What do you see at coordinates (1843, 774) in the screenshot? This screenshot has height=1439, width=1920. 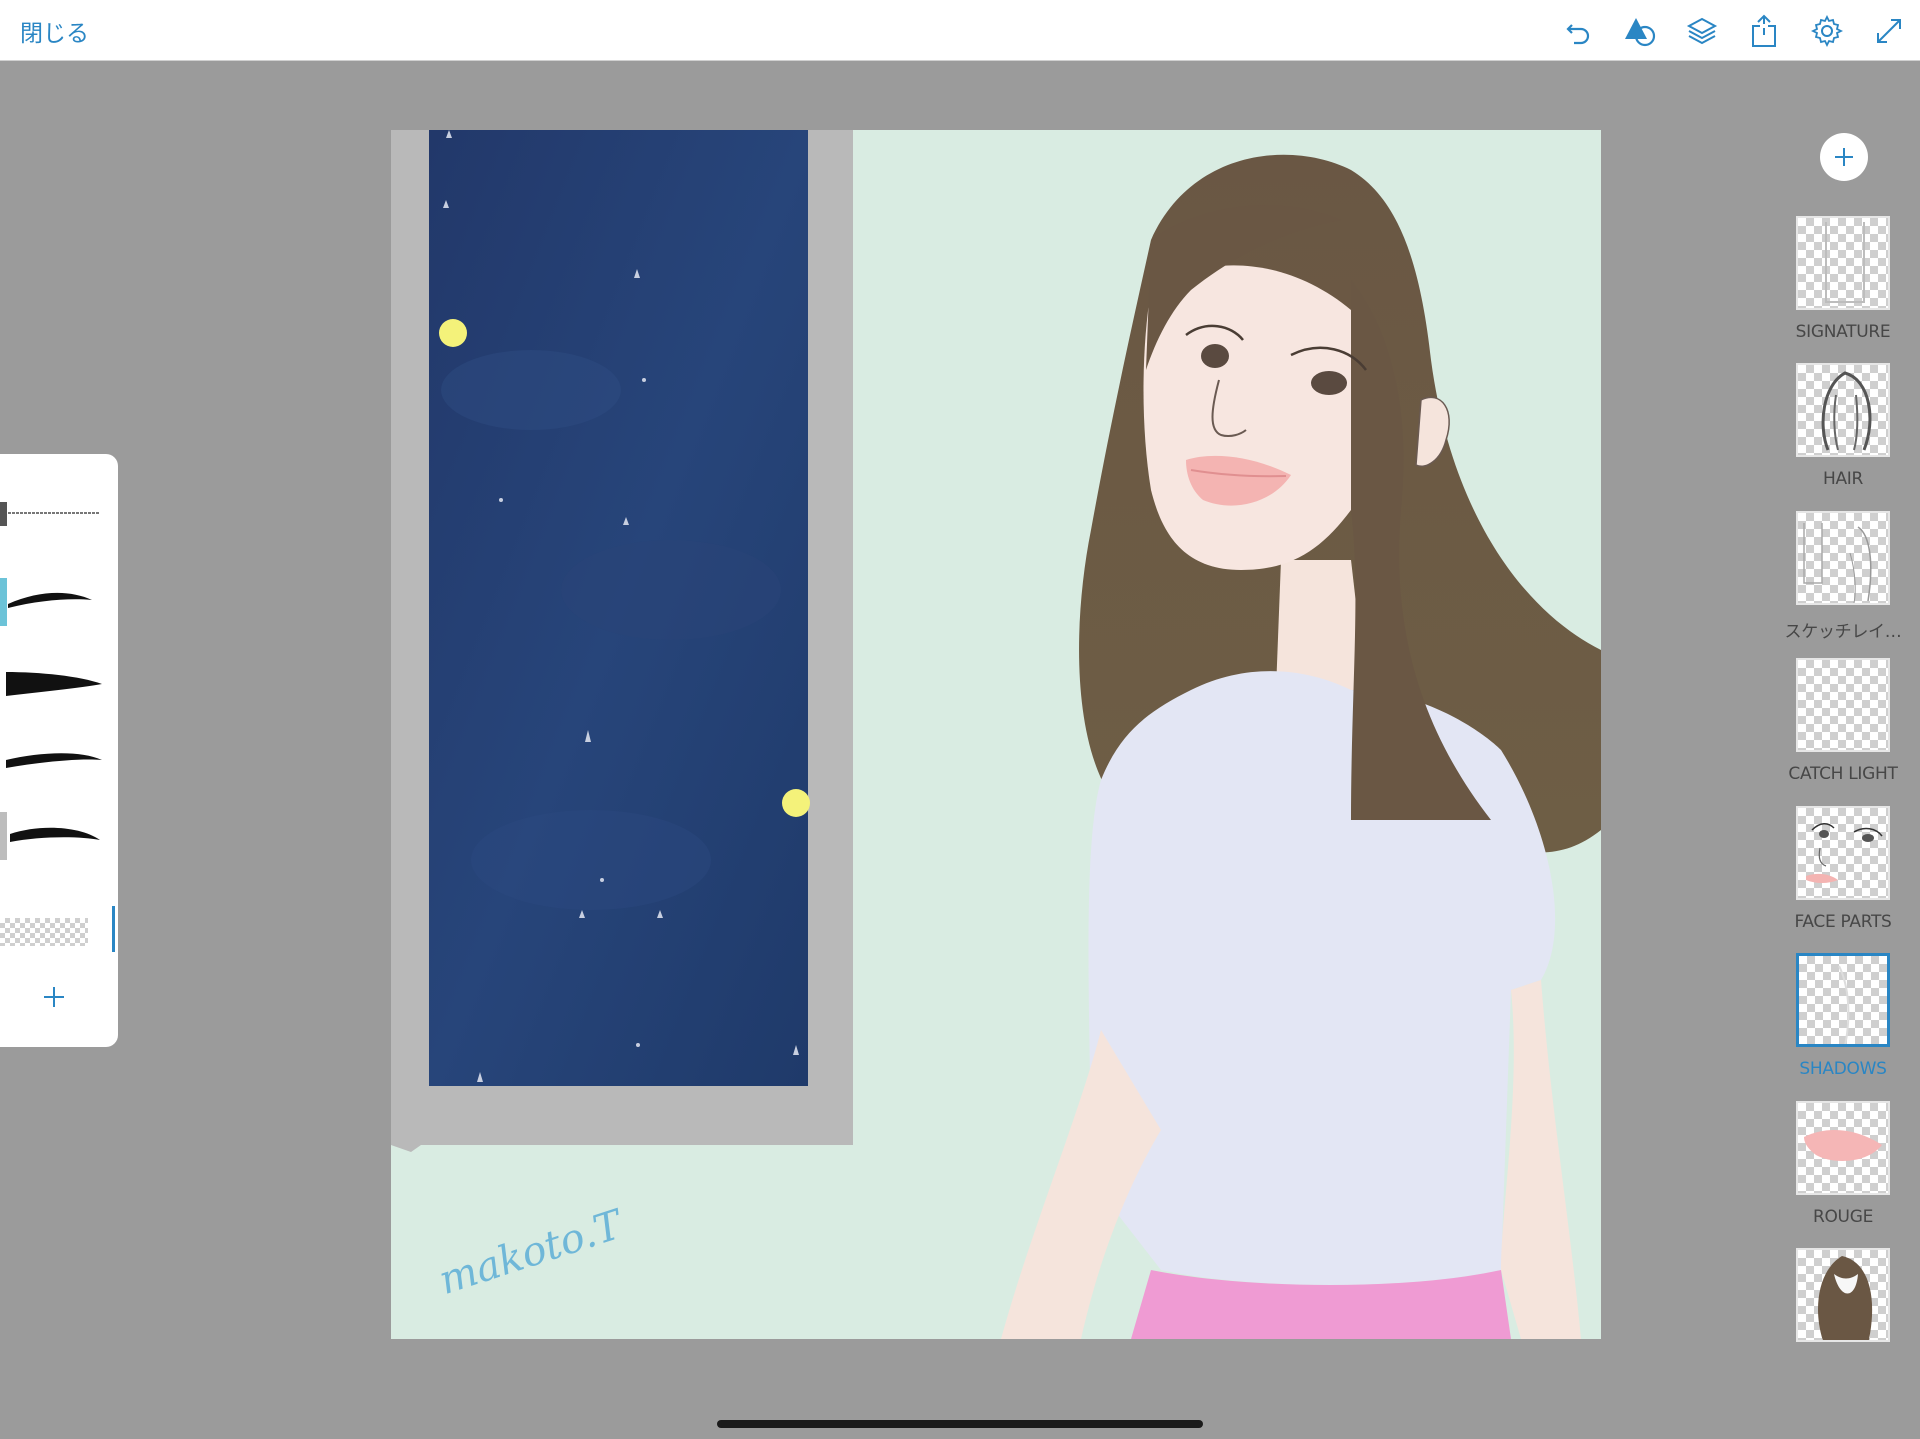 I see `layer-label: CATCH LIGHT` at bounding box center [1843, 774].